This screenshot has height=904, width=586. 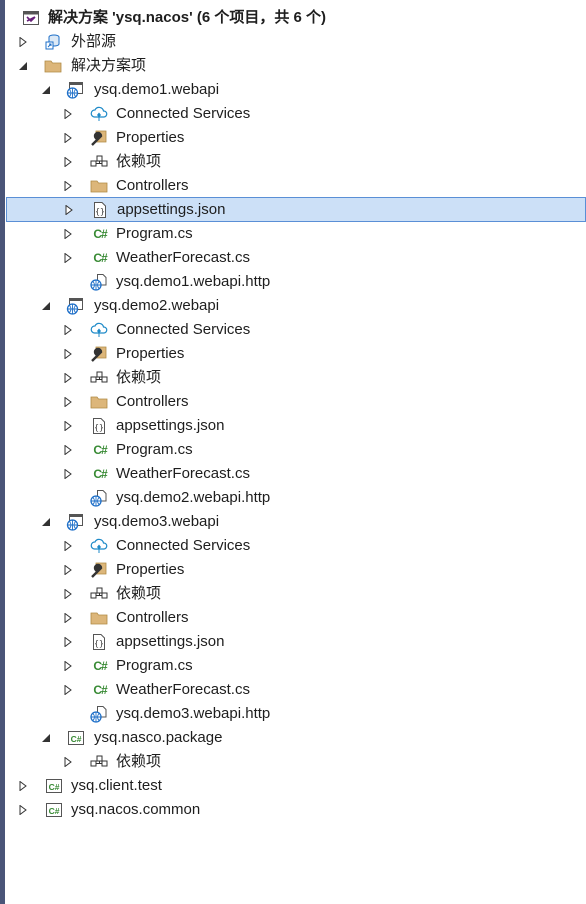 What do you see at coordinates (100, 210) in the screenshot?
I see `json-file-icon: {}` at bounding box center [100, 210].